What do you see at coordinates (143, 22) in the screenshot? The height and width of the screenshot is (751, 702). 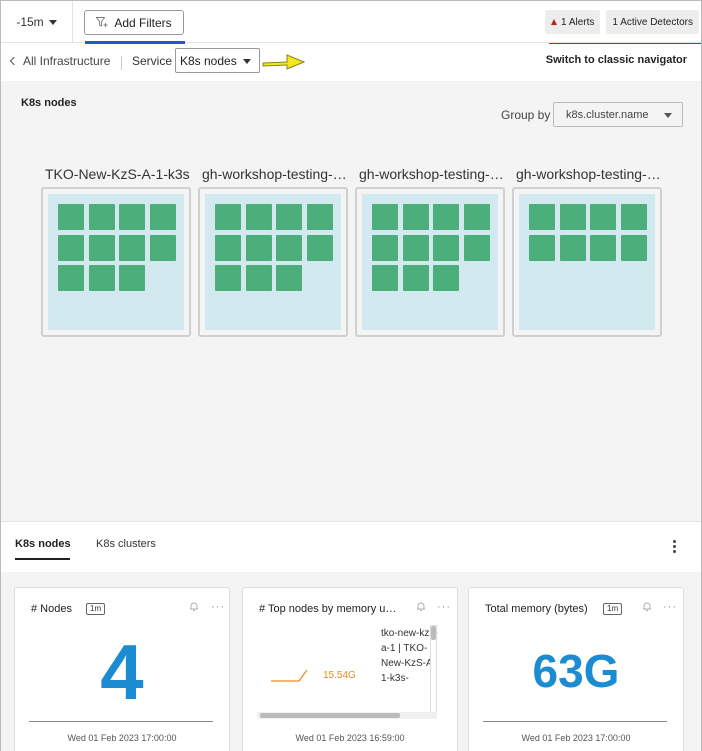 I see `add-filters-label: Add Filters` at bounding box center [143, 22].